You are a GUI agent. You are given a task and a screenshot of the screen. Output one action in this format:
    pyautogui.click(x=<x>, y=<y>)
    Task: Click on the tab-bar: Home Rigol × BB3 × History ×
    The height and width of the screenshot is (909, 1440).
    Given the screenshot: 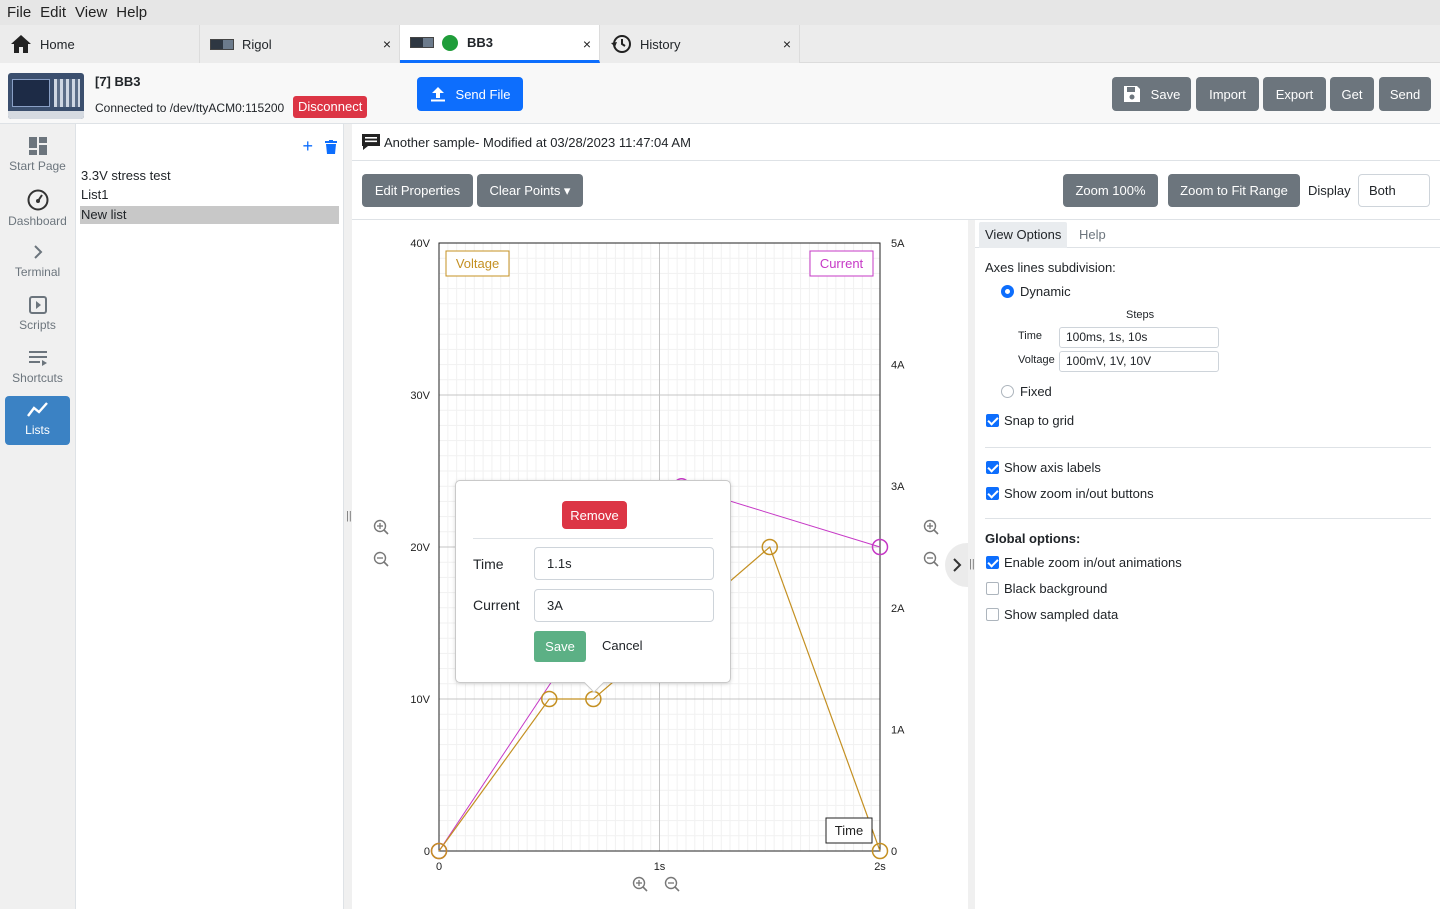 What is the action you would take?
    pyautogui.click(x=720, y=44)
    